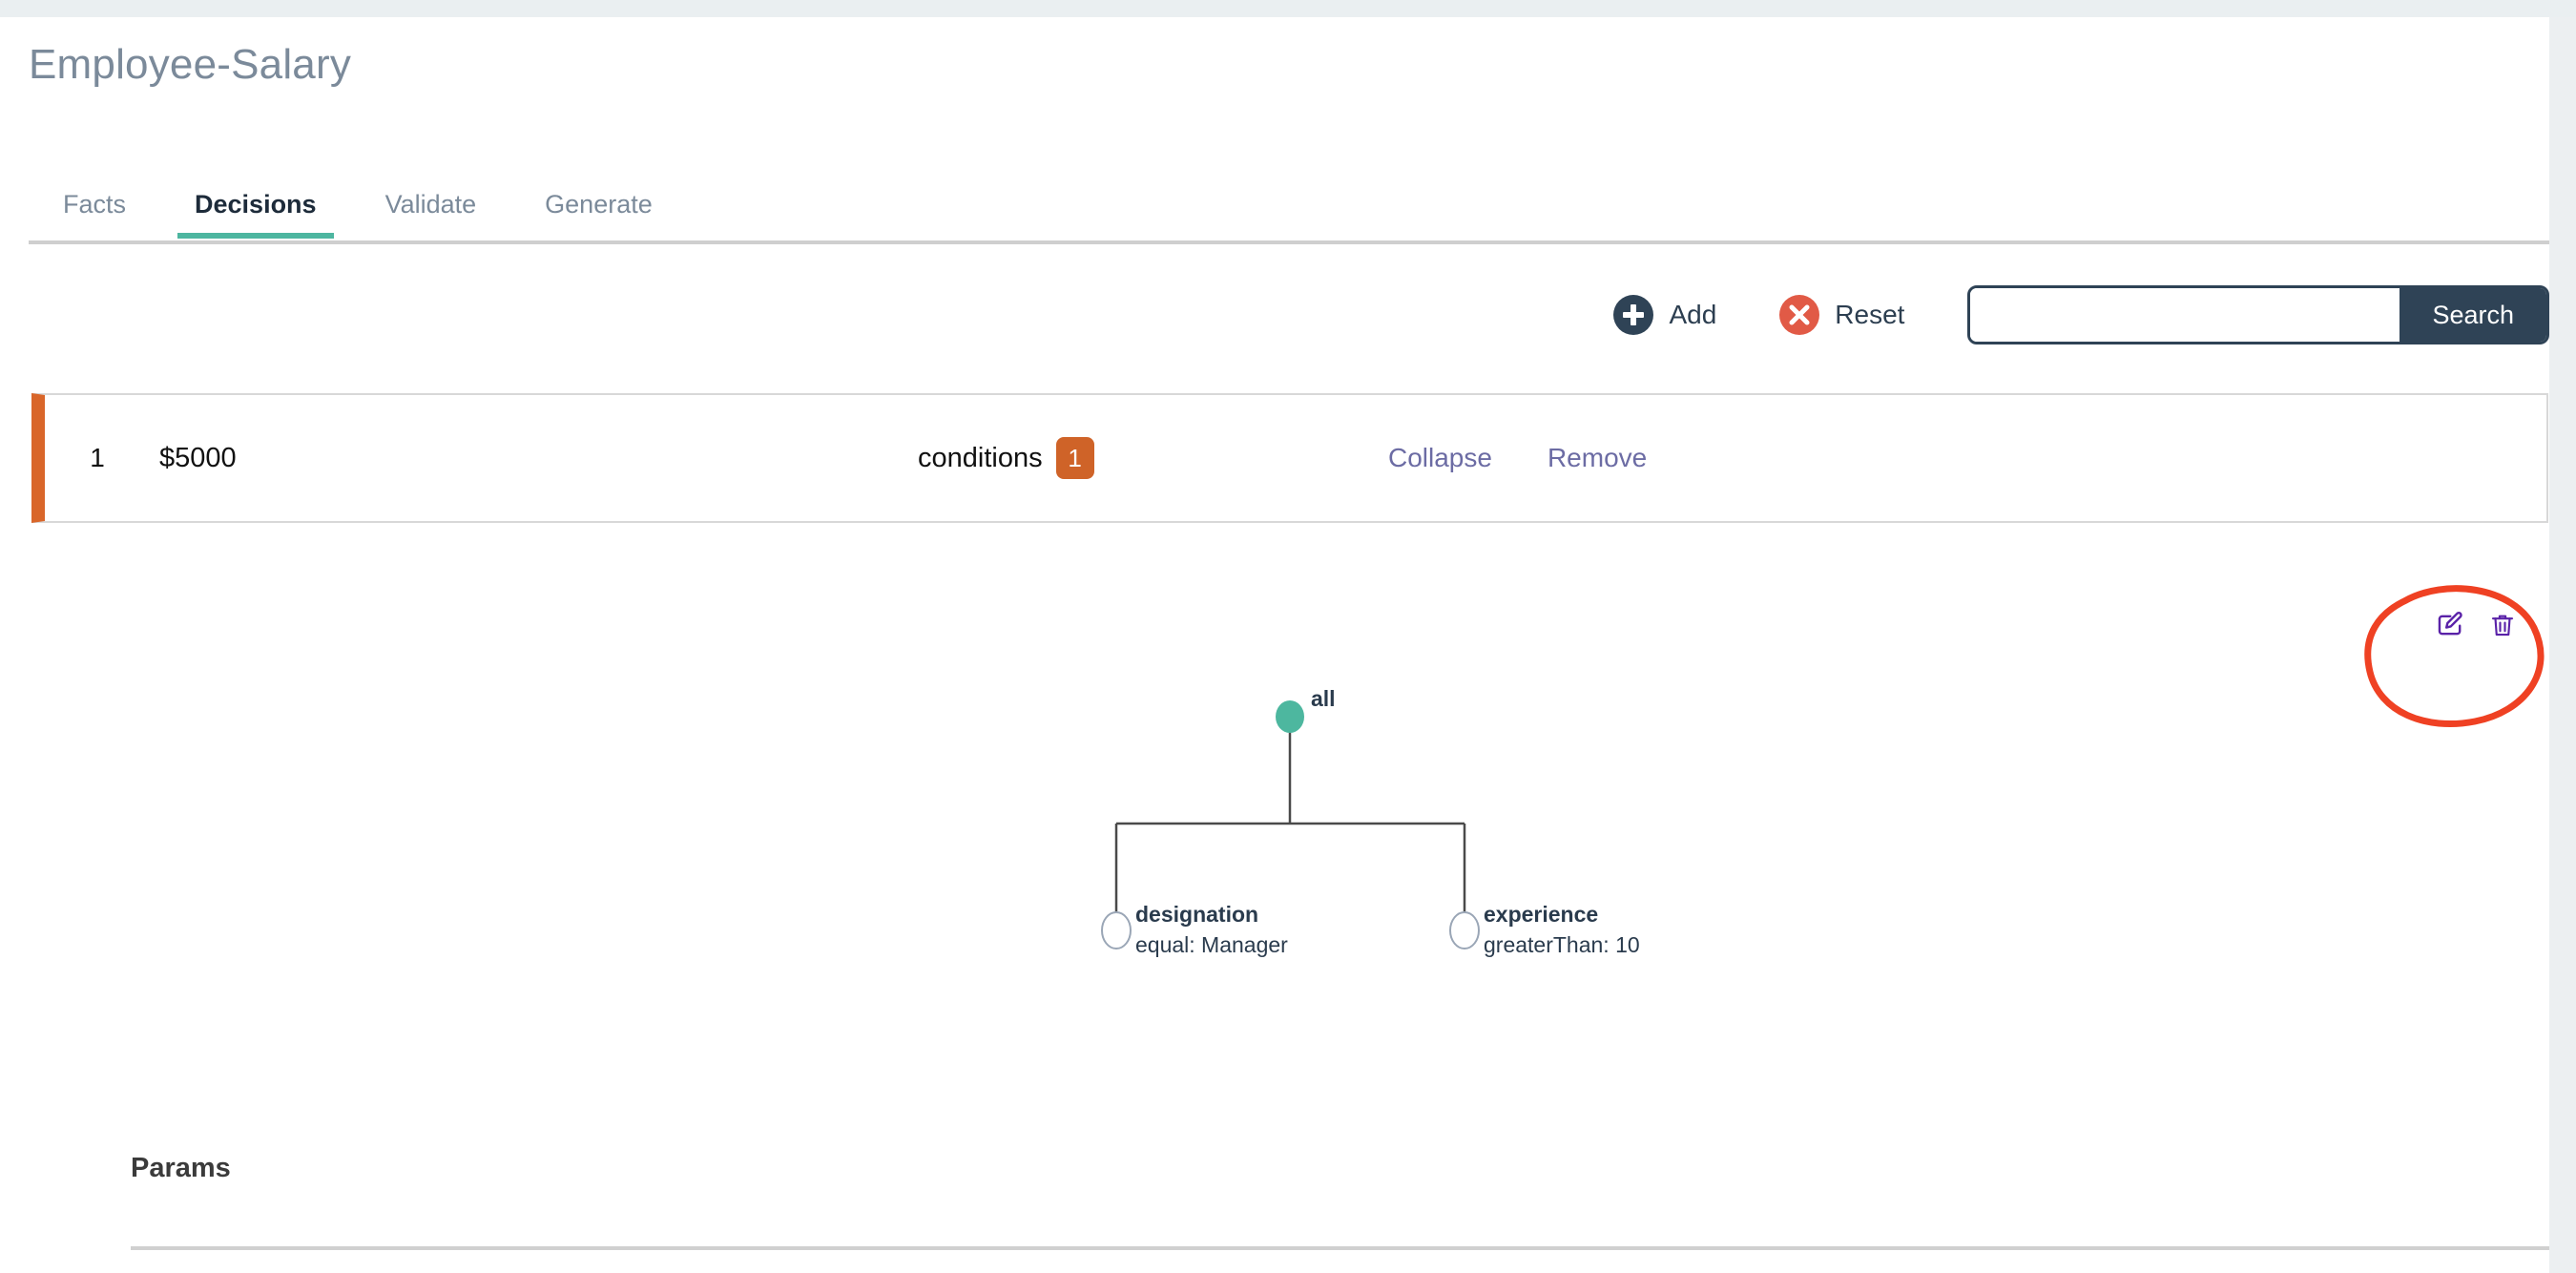 The image size is (2576, 1273). What do you see at coordinates (1517, 458) in the screenshot?
I see `decision-row-actions: Collapse Remove` at bounding box center [1517, 458].